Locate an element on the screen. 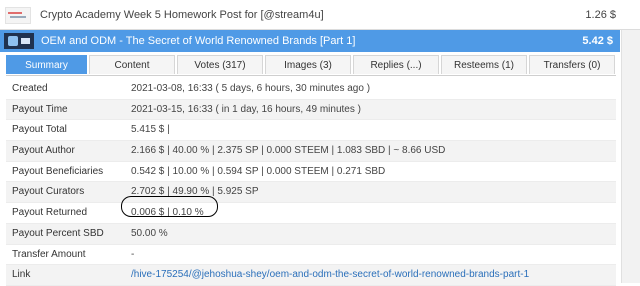  tab-content: Content is located at coordinates (132, 64).